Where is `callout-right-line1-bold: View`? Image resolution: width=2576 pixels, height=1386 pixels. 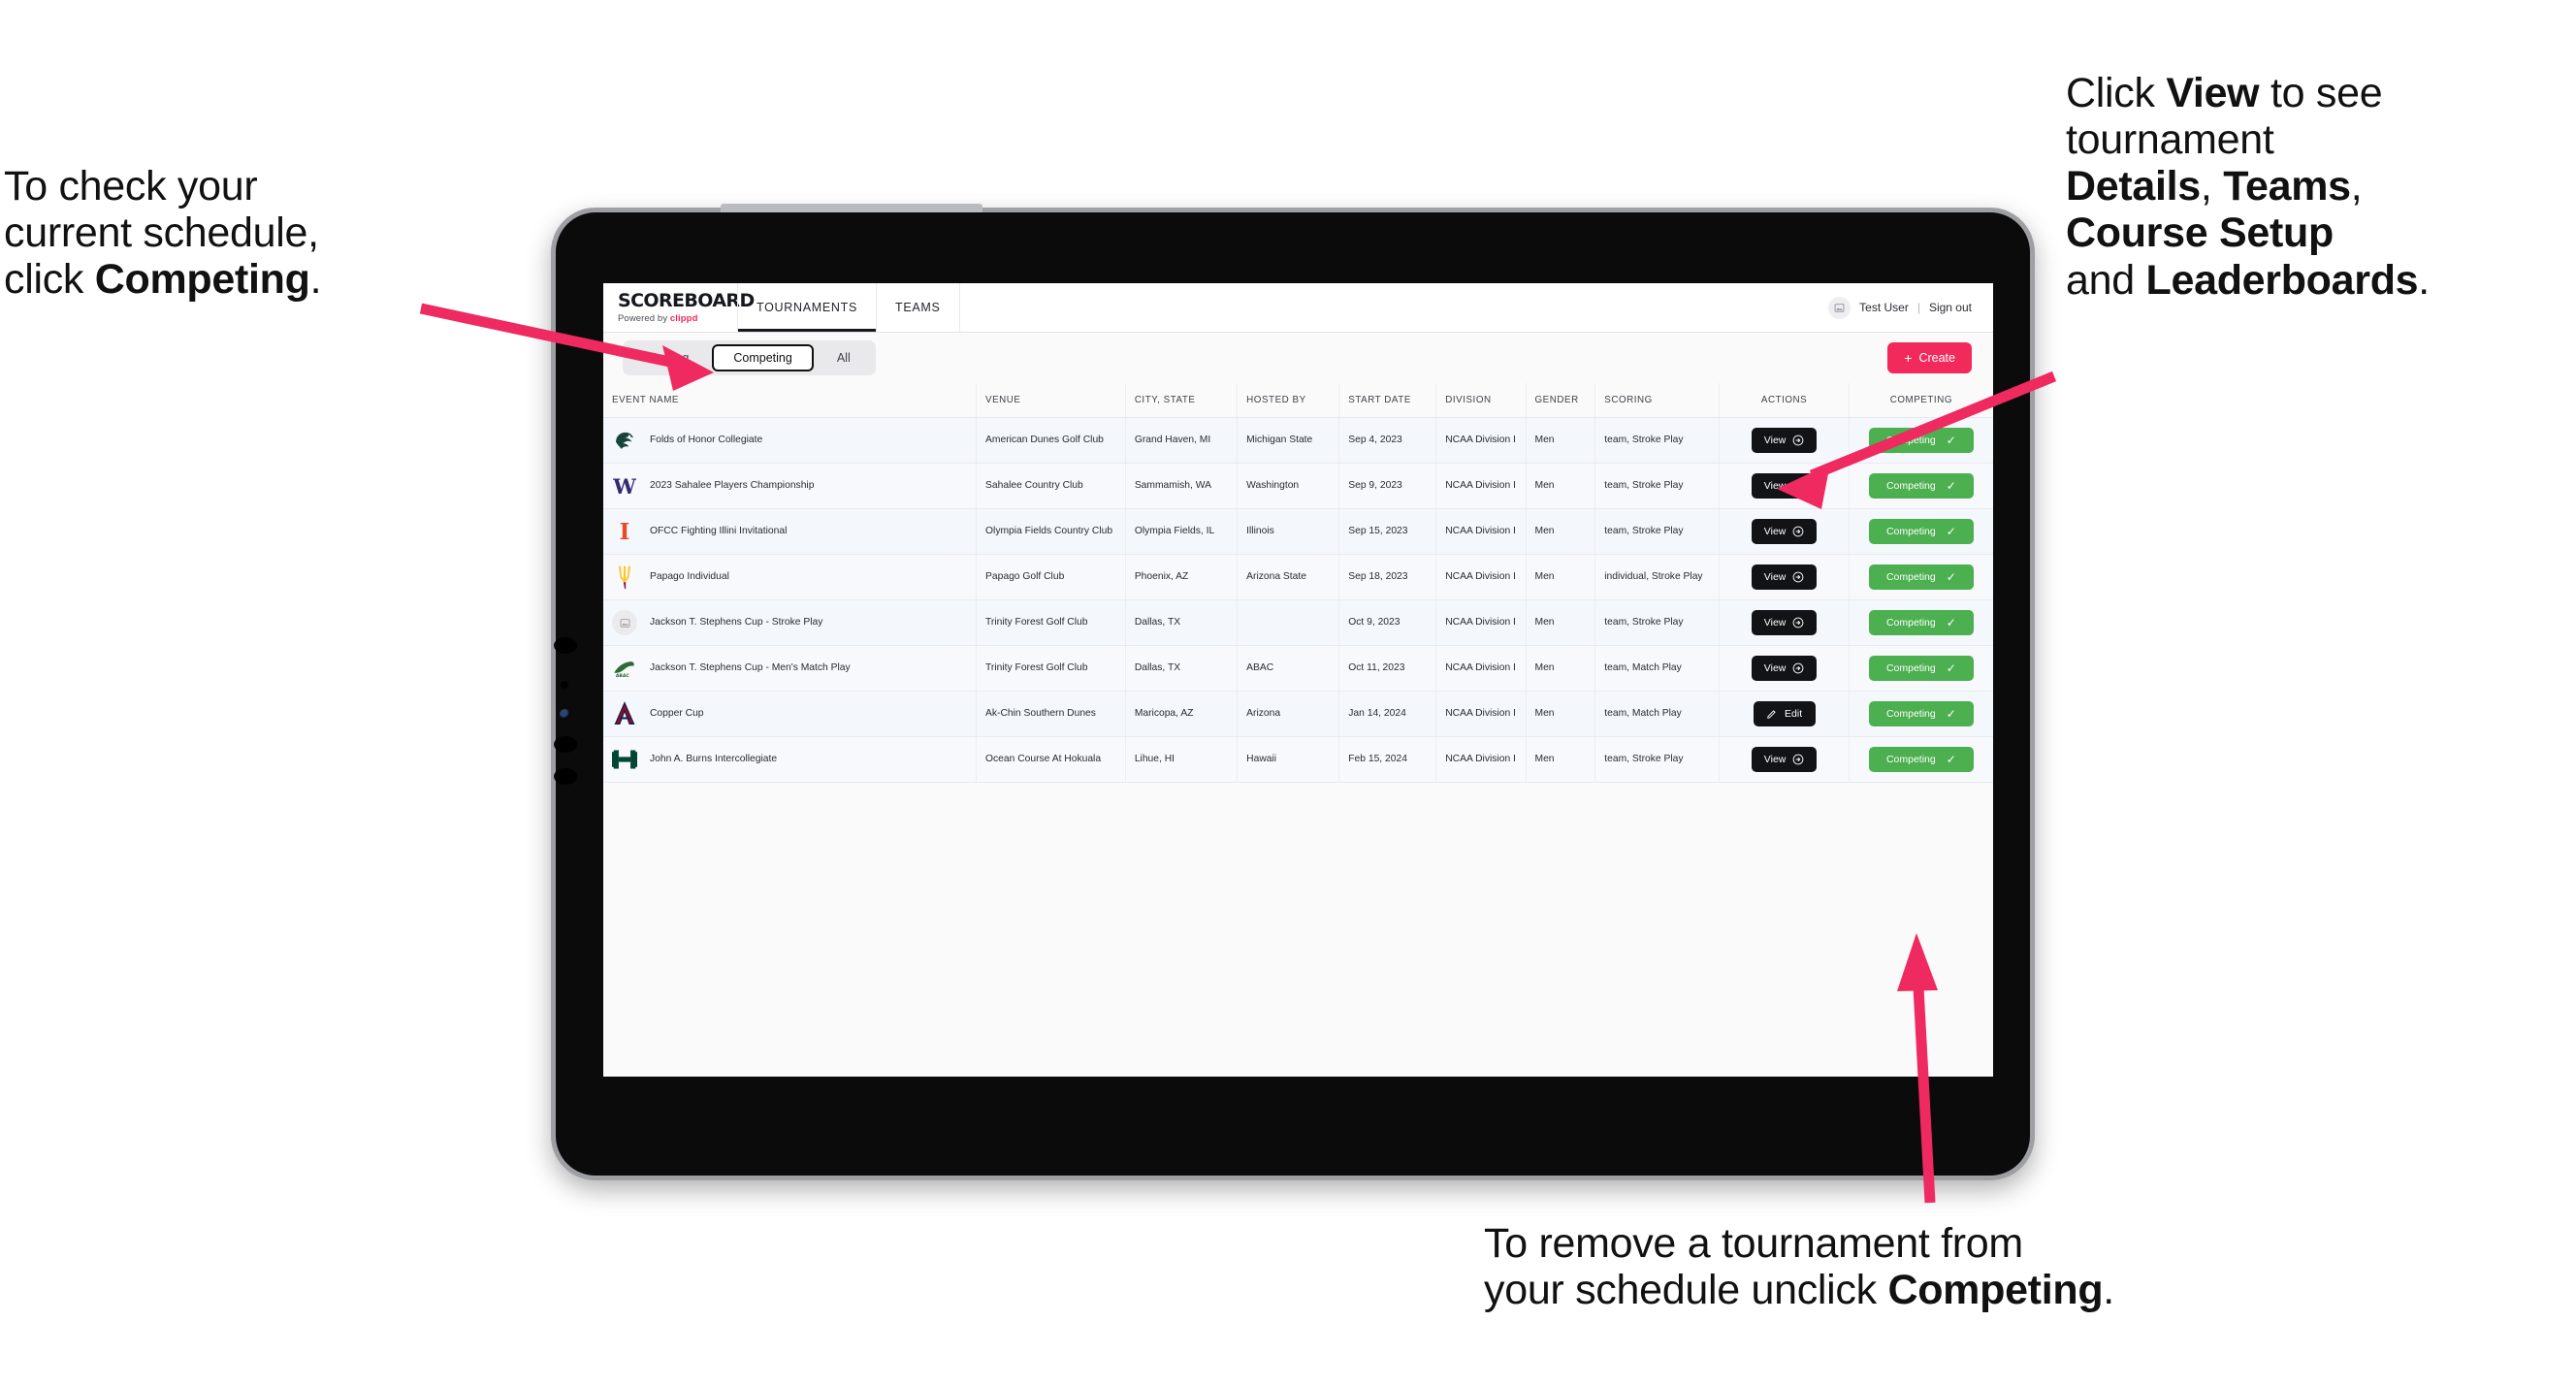 callout-right-line1-bold: View is located at coordinates (2213, 93).